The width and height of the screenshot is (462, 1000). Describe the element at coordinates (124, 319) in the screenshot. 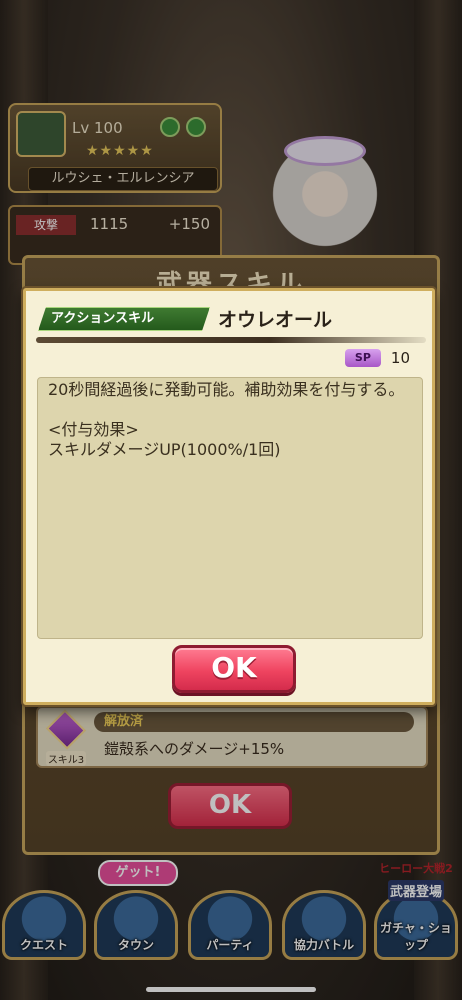

I see `skill-type-tag: アクションスキル` at that location.